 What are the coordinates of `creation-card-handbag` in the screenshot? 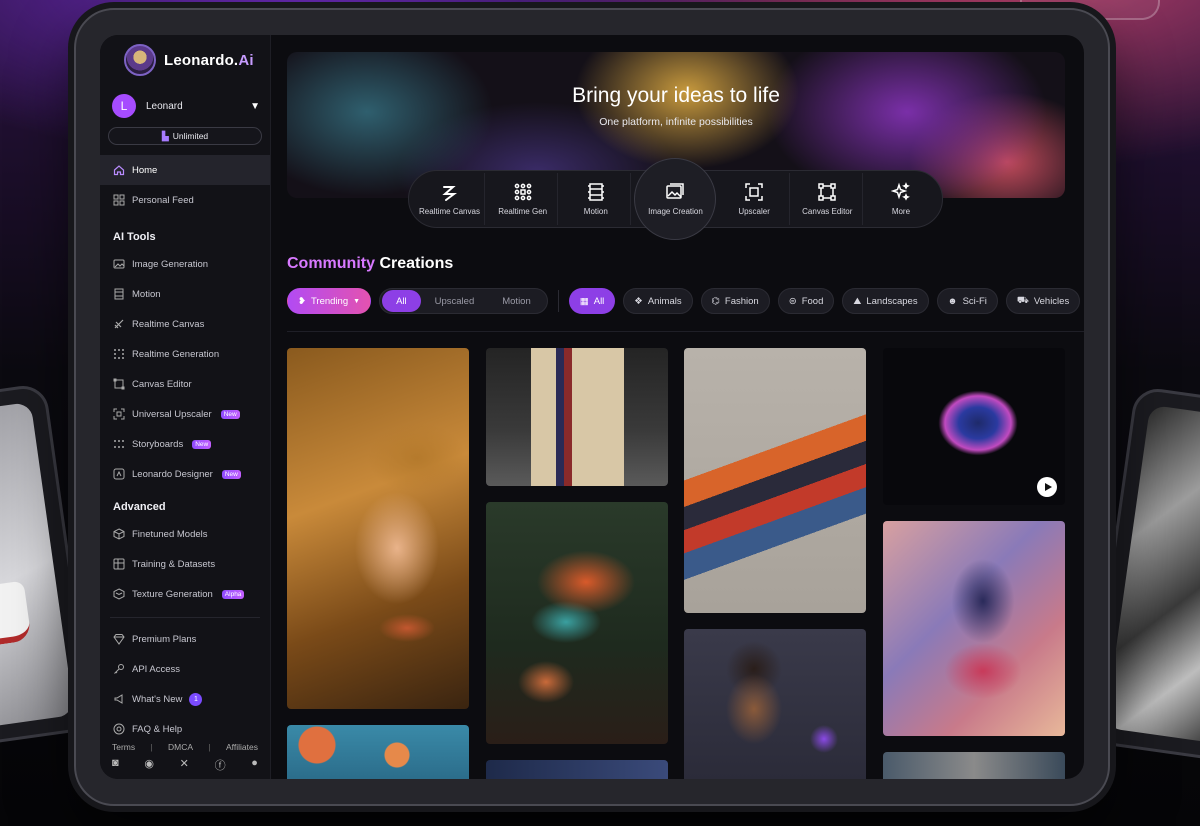 It's located at (577, 417).